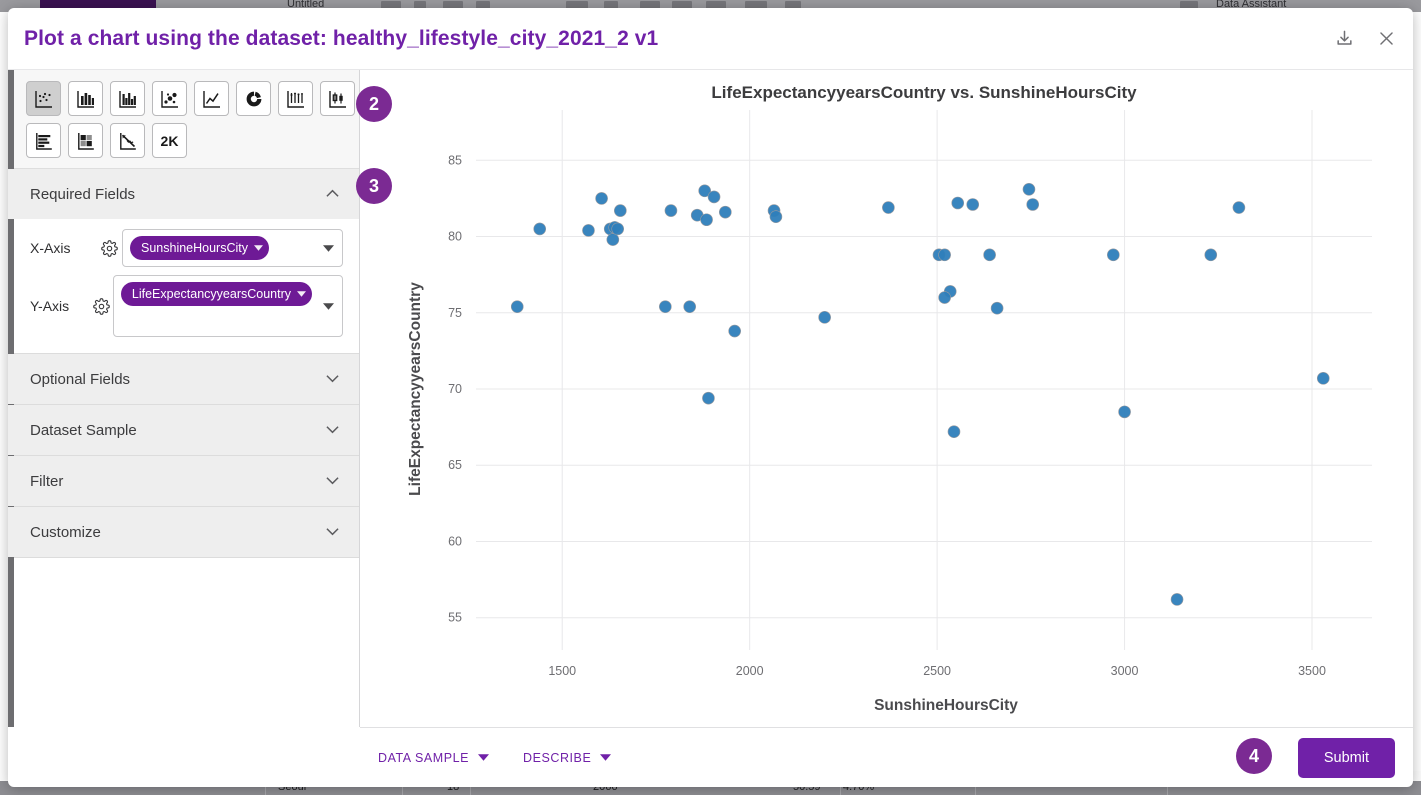 This screenshot has width=1421, height=795. What do you see at coordinates (47, 481) in the screenshot?
I see `section-label-filter: Filter` at bounding box center [47, 481].